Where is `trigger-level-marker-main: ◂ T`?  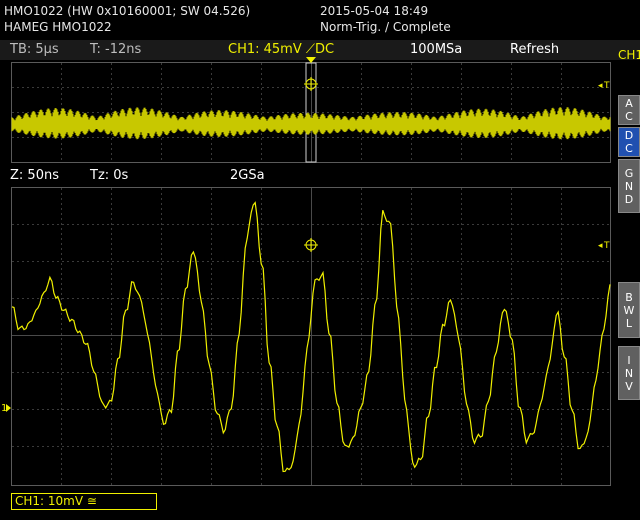
trigger-level-marker-main: ◂ T is located at coordinates (604, 86).